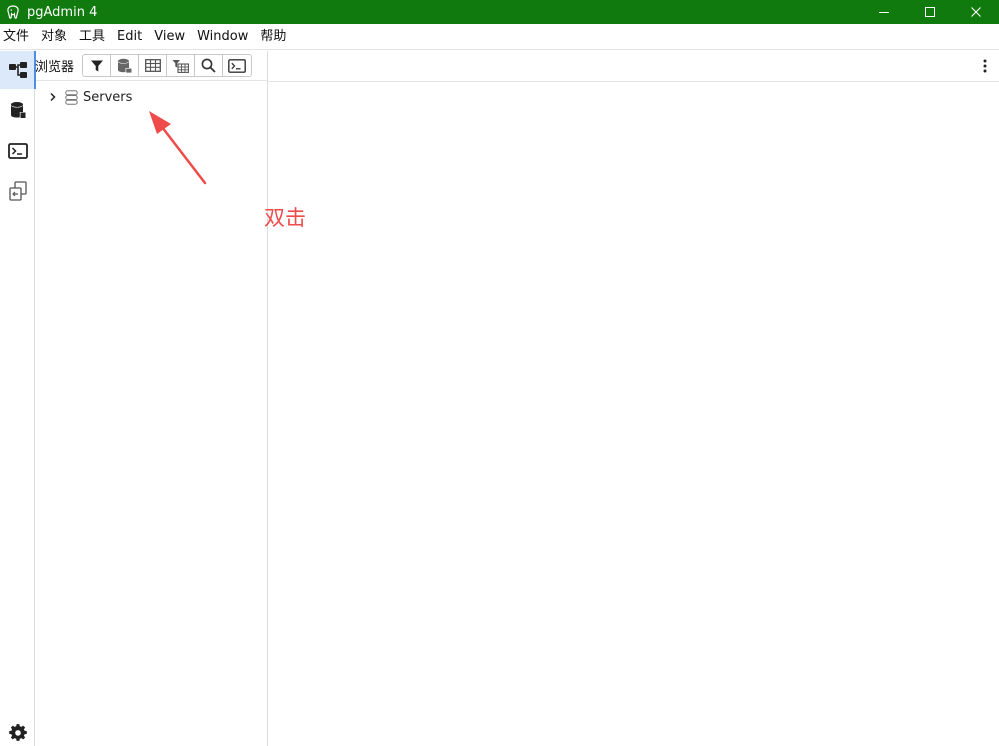 This screenshot has width=999, height=746. I want to click on servers-icon, so click(71, 97).